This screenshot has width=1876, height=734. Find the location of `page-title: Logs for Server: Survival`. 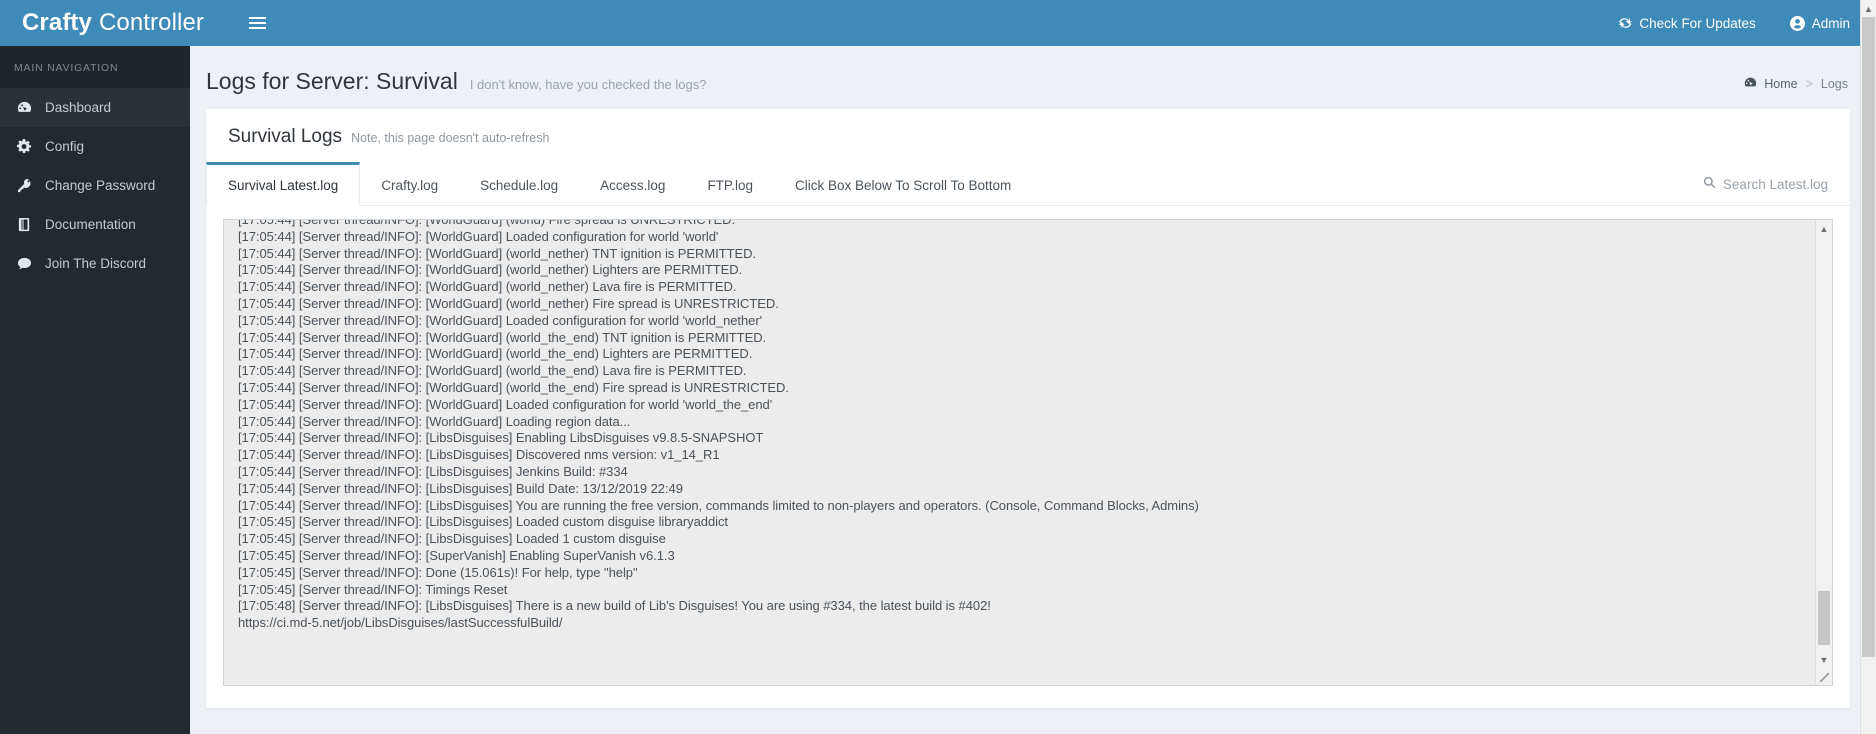

page-title: Logs for Server: Survival is located at coordinates (332, 81).